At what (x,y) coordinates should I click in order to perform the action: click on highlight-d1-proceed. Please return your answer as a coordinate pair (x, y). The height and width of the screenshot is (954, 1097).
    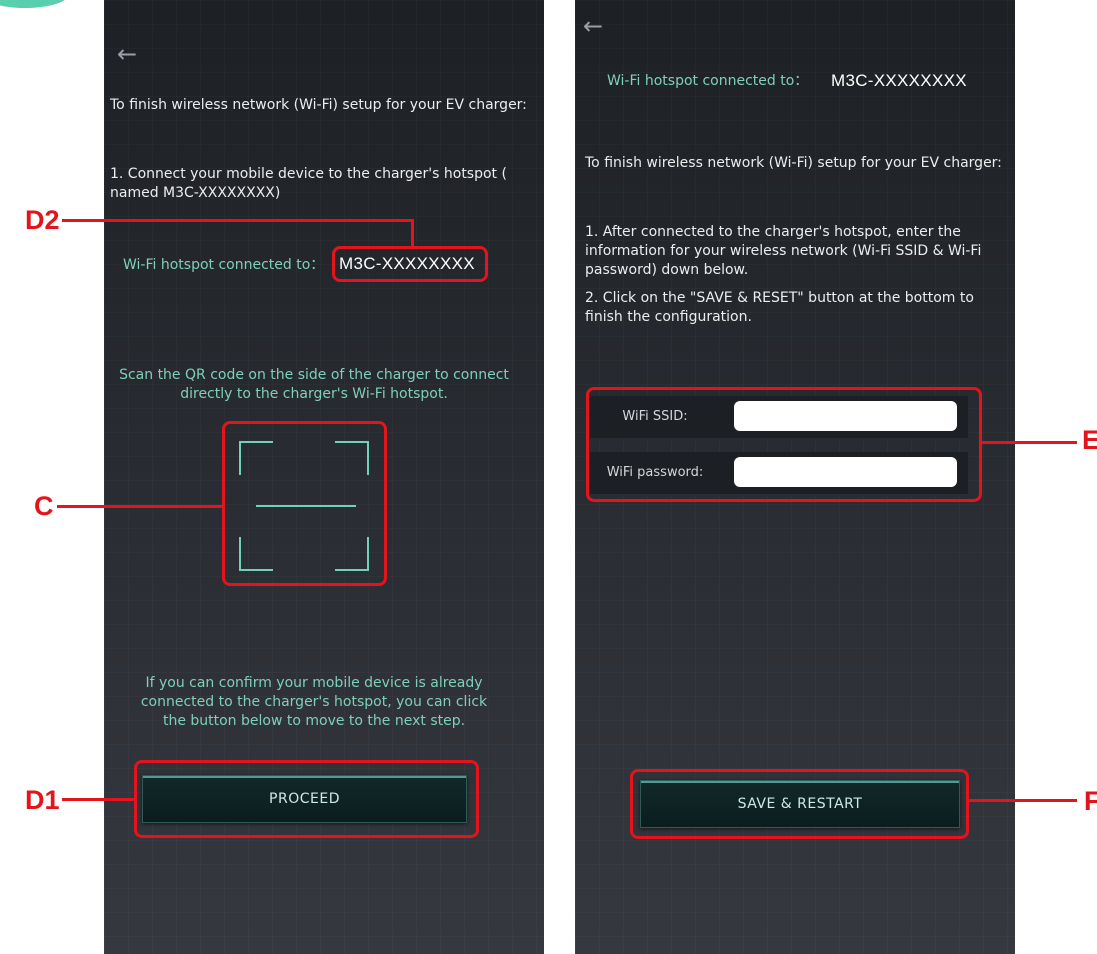
    Looking at the image, I should click on (306, 799).